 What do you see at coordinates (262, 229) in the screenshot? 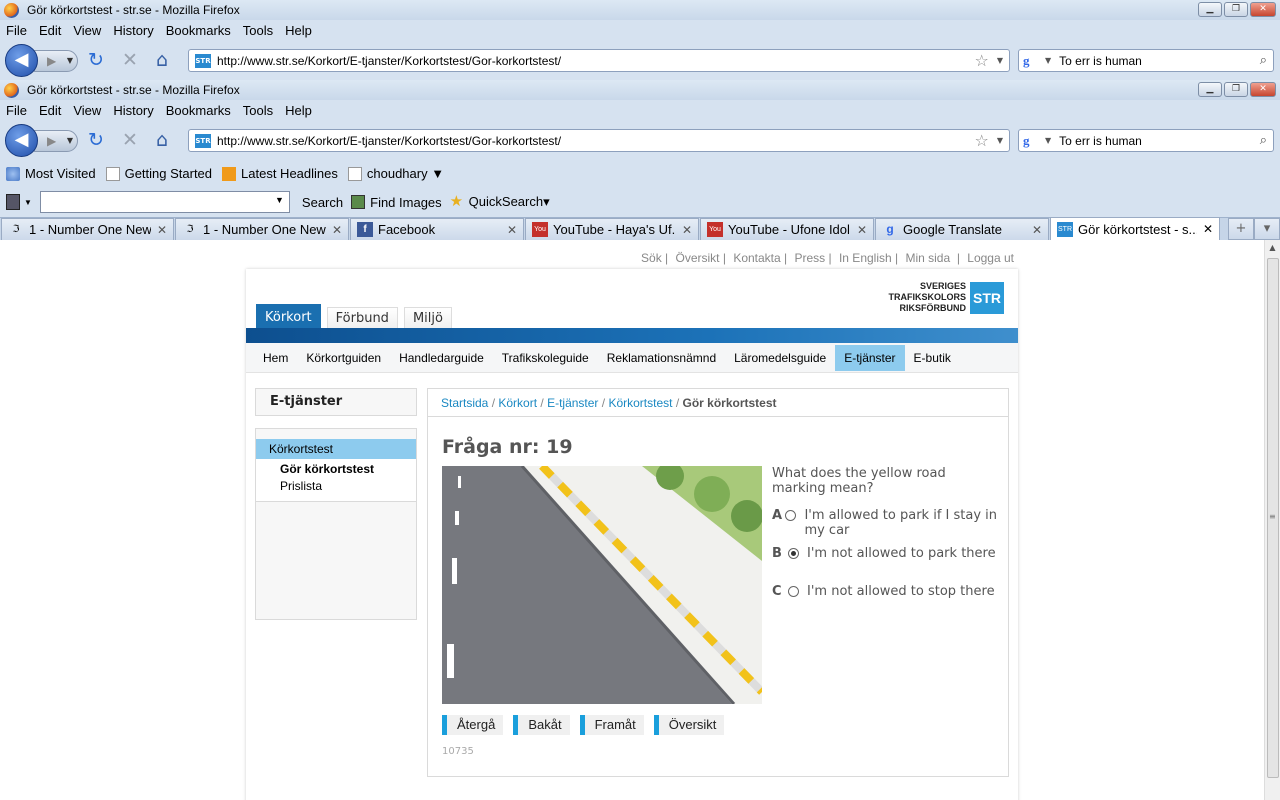
I see `tab-number-one-2: ℑ 1 - Number One New... ✕` at bounding box center [262, 229].